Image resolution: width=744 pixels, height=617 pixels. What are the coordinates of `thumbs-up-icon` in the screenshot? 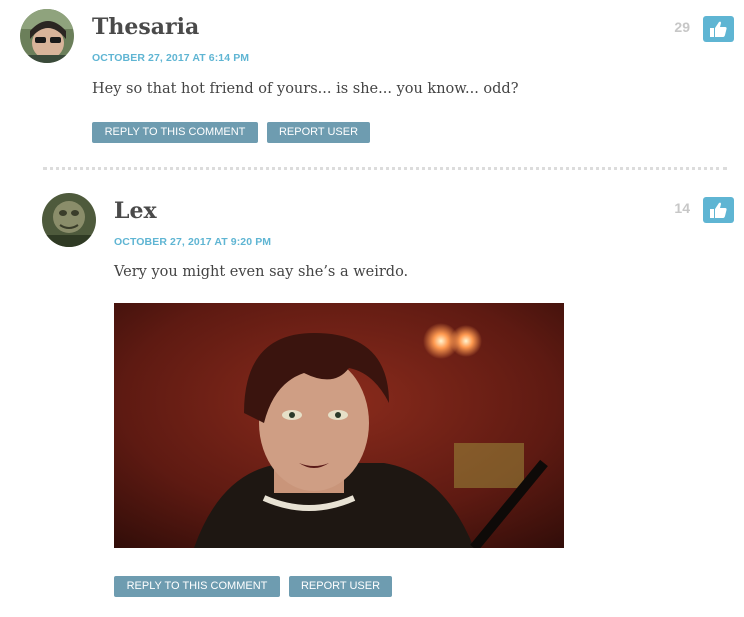 It's located at (718, 210).